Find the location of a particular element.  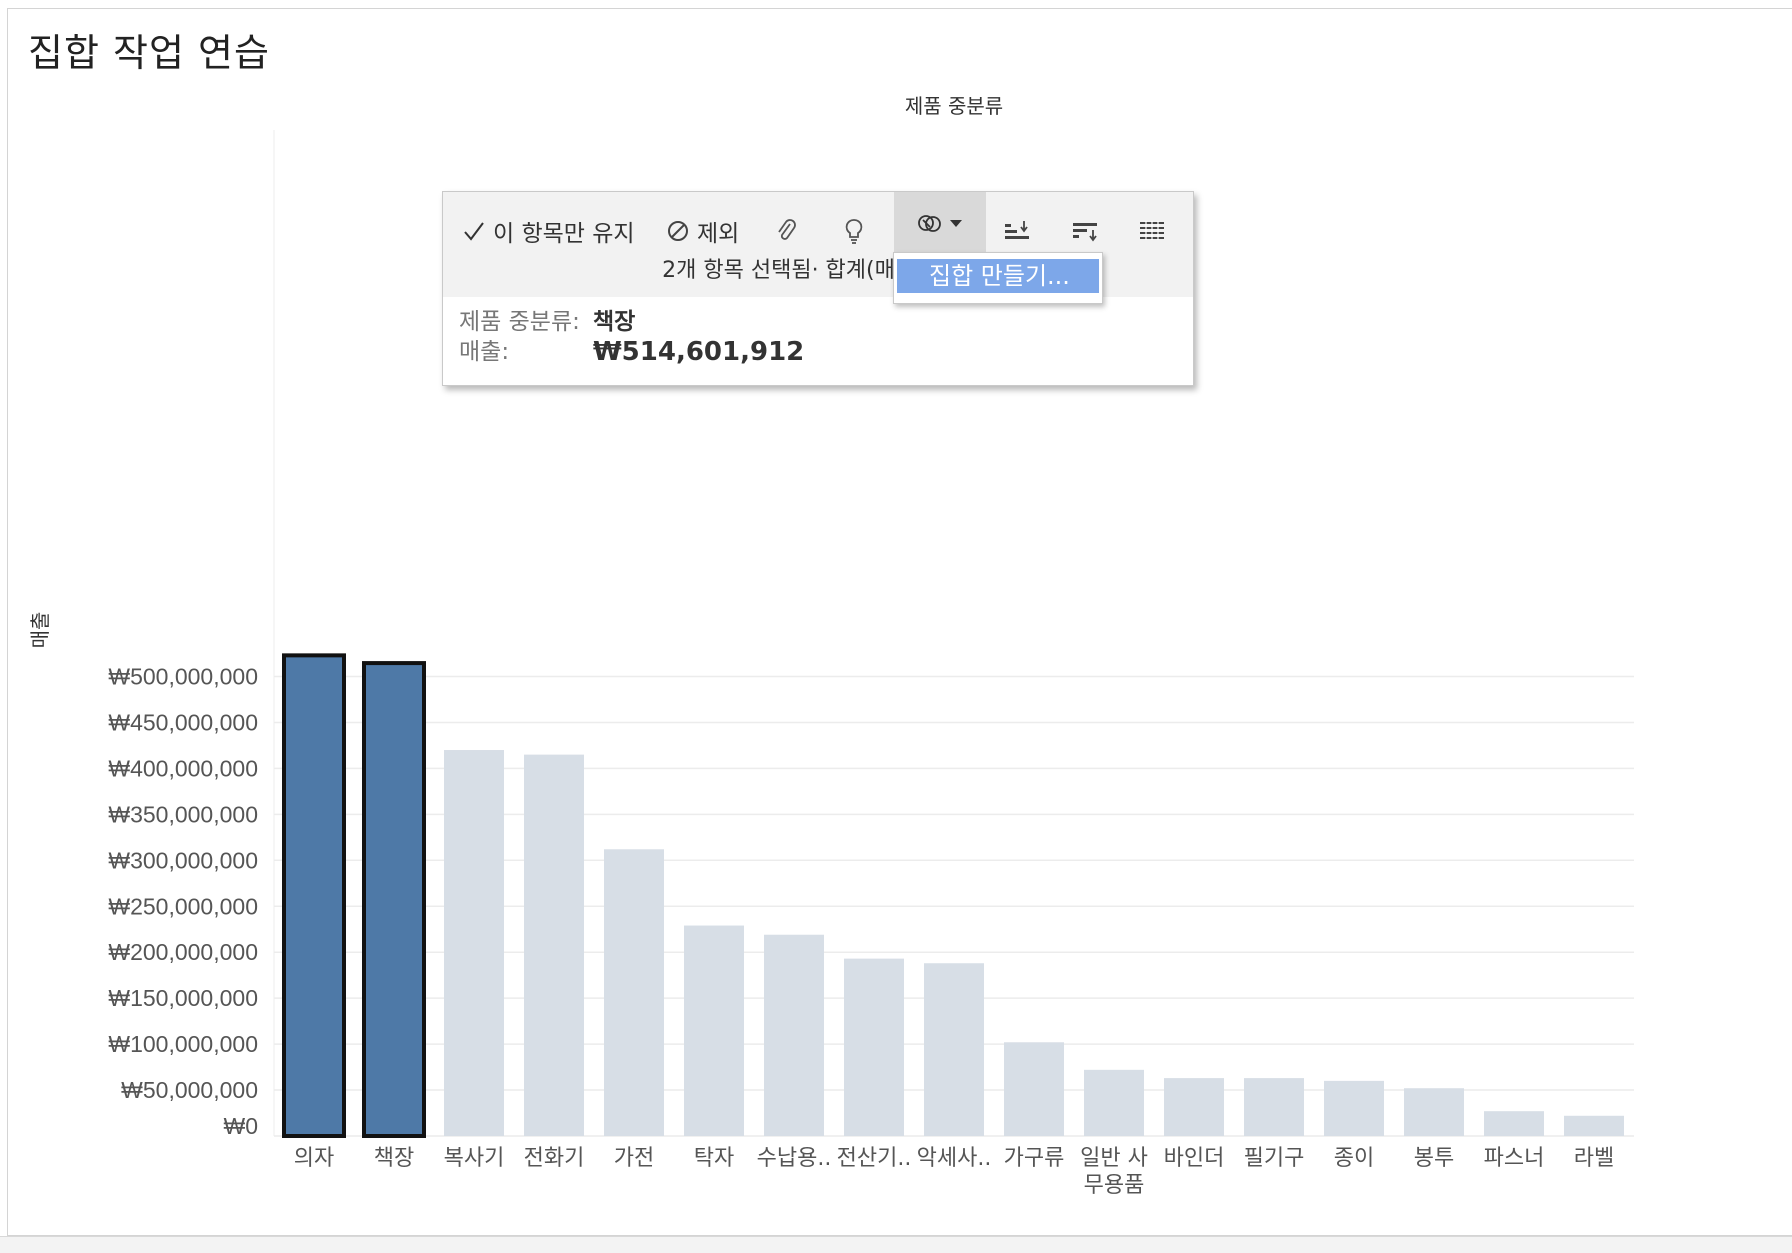

y-tick-label: ₩400,000,000 is located at coordinates (183, 768).